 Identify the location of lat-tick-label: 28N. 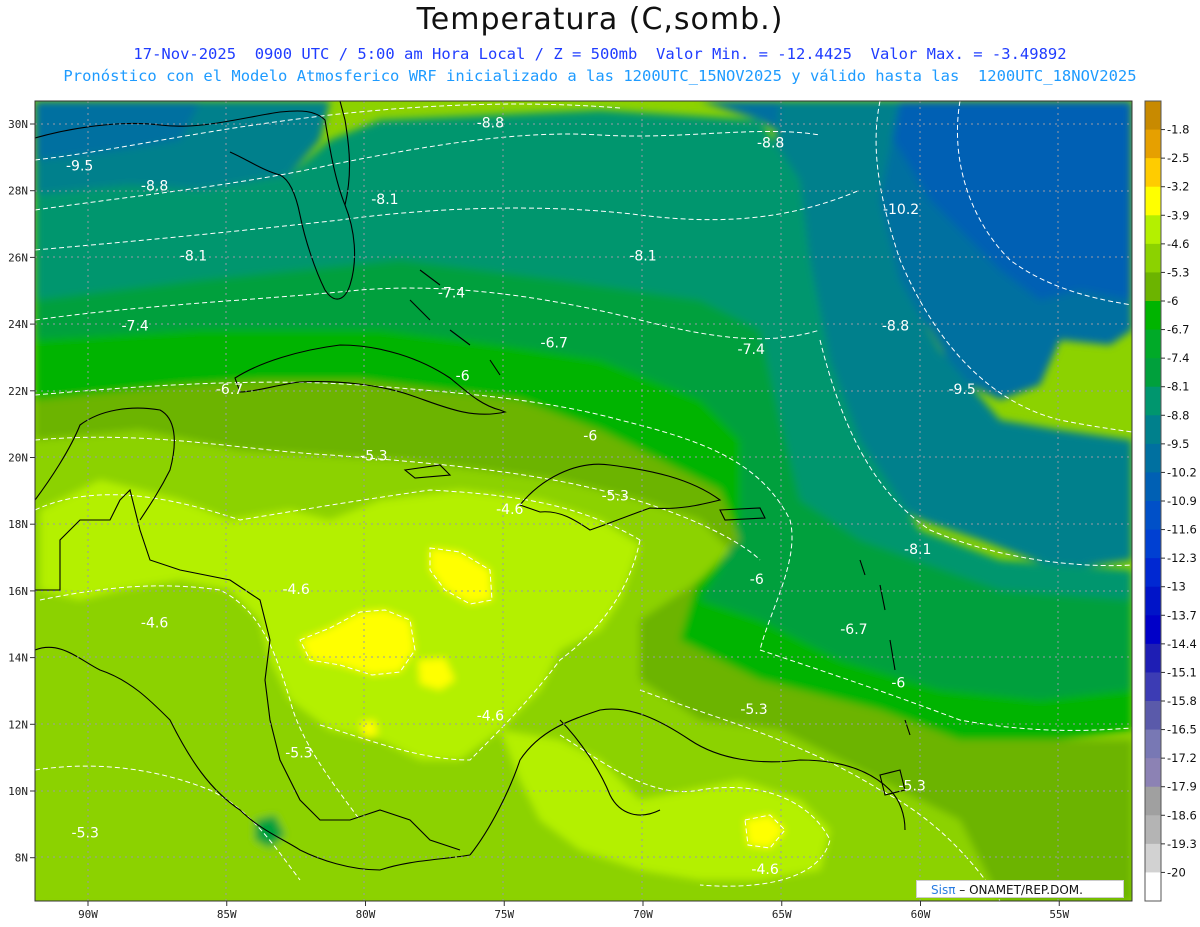
(18, 191).